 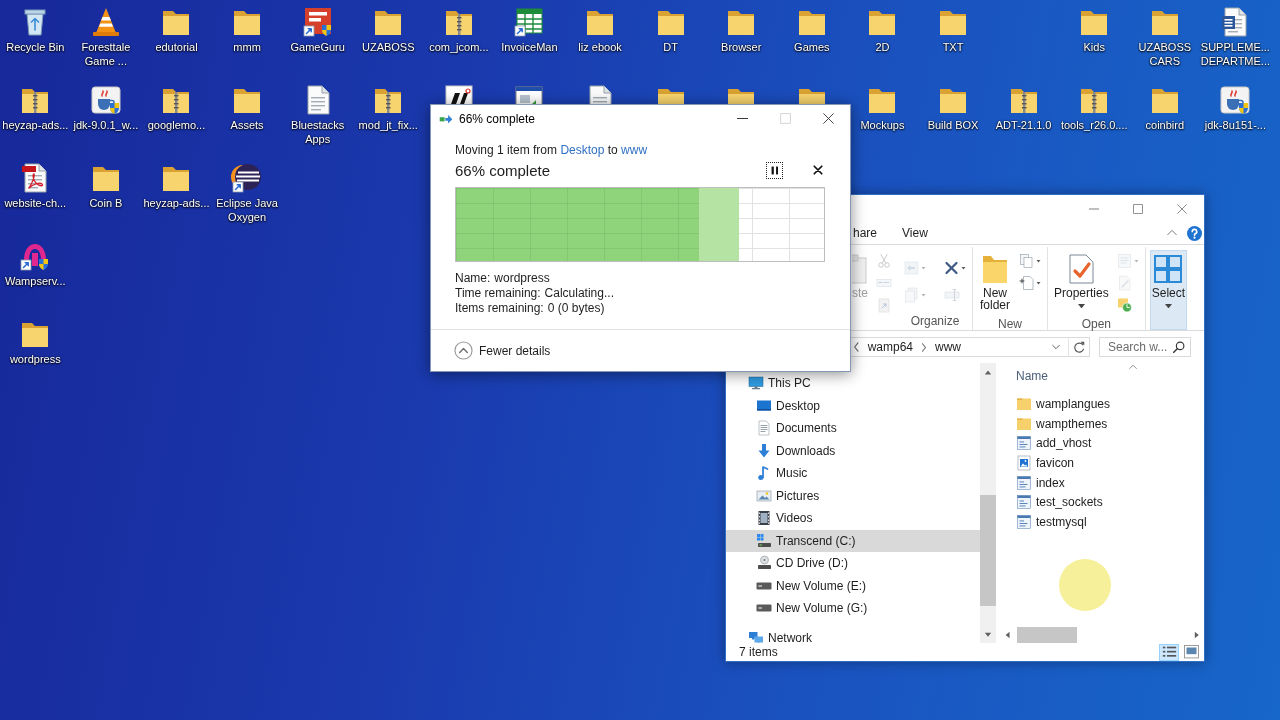 What do you see at coordinates (995, 281) in the screenshot?
I see `new-folder-button: New folder` at bounding box center [995, 281].